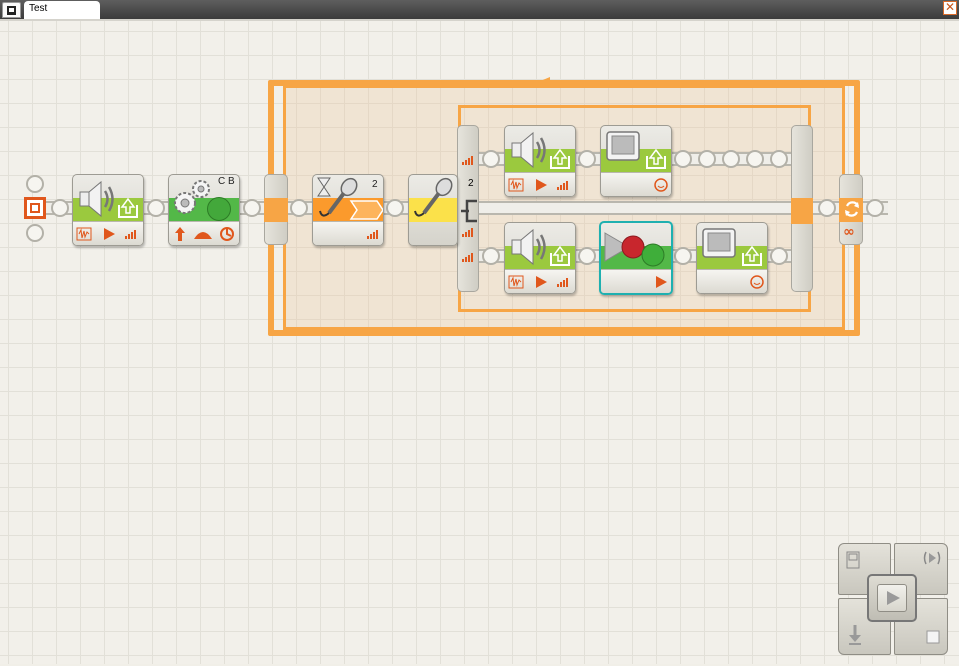  I want to click on microphone-icon, so click(433, 197).